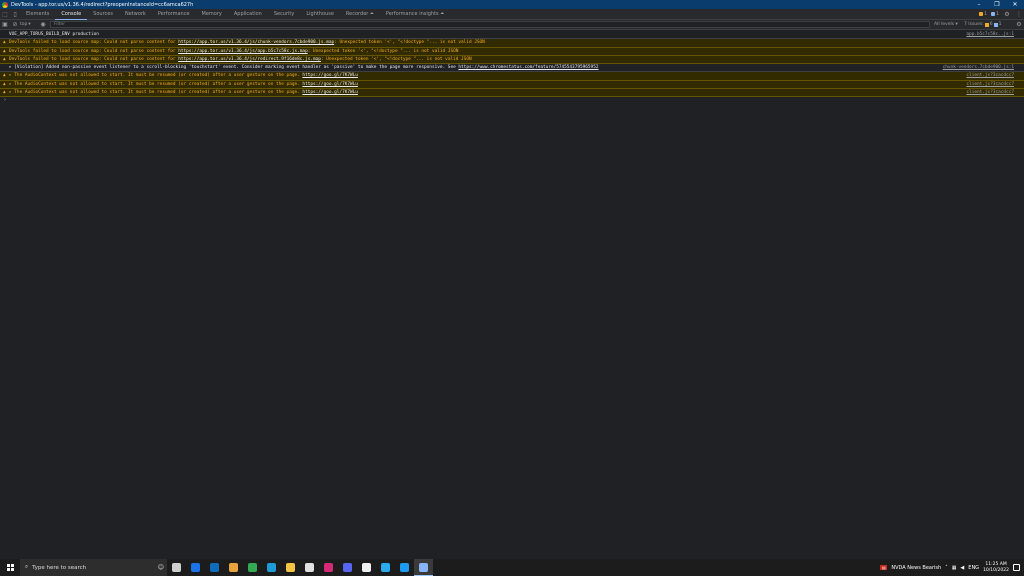 This screenshot has width=1024, height=576. I want to click on sidebar-toggle-icon: ▣, so click(5, 25).